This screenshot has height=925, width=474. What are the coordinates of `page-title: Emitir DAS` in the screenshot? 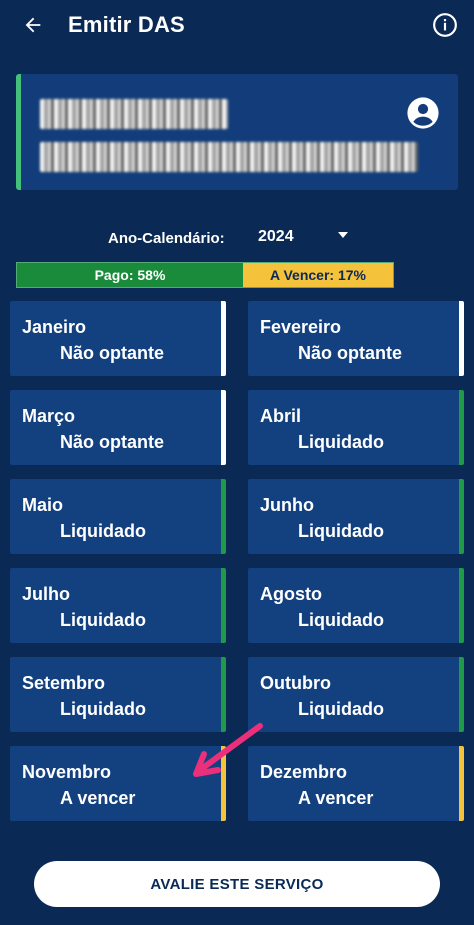 It's located at (126, 24).